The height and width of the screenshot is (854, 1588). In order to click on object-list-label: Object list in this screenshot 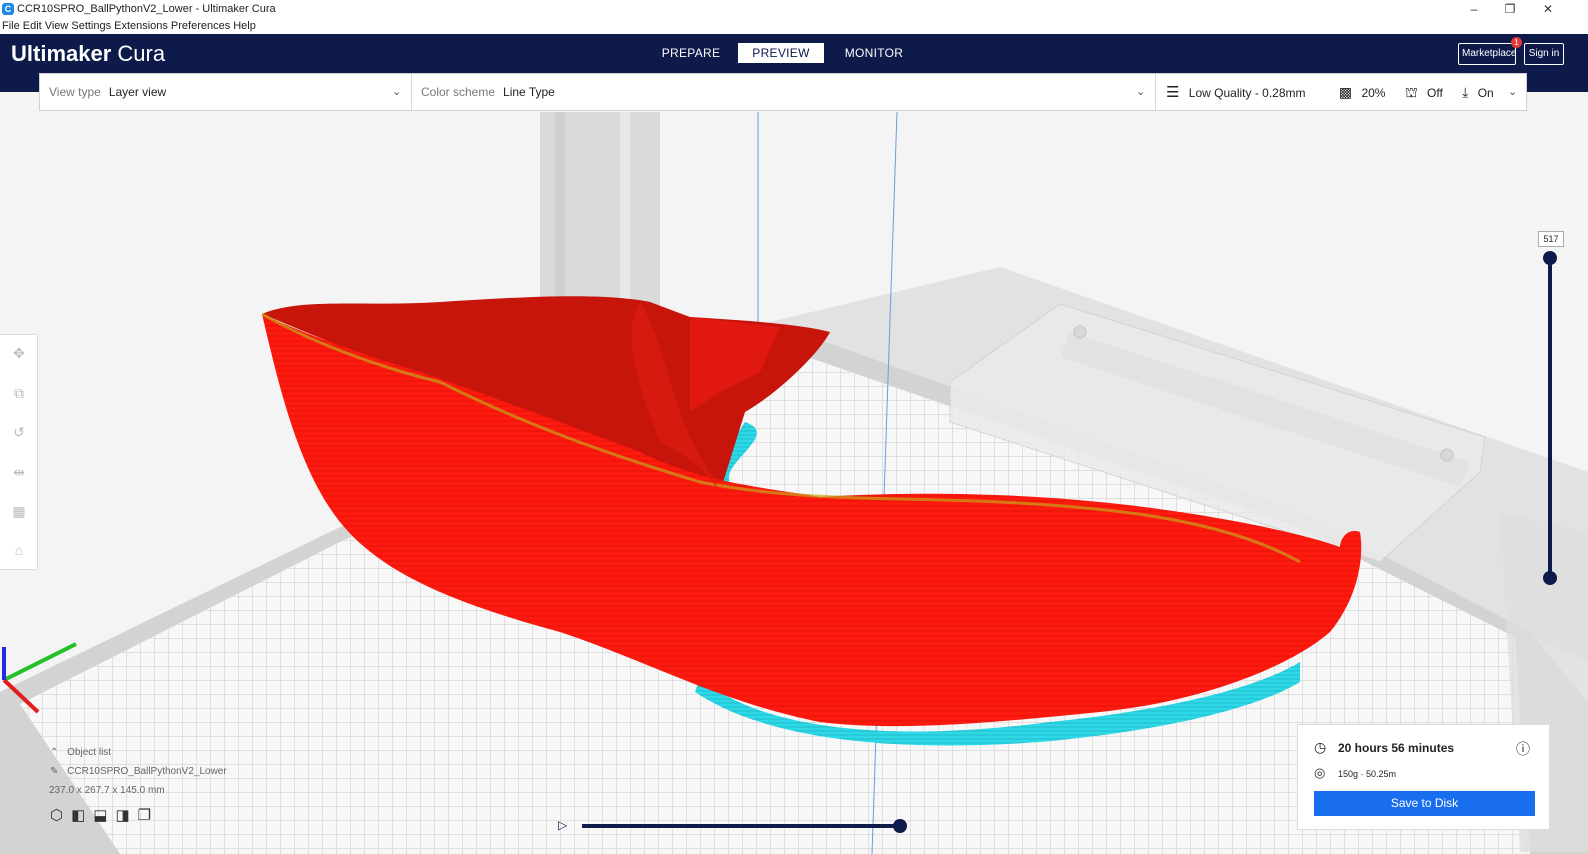, I will do `click(89, 752)`.